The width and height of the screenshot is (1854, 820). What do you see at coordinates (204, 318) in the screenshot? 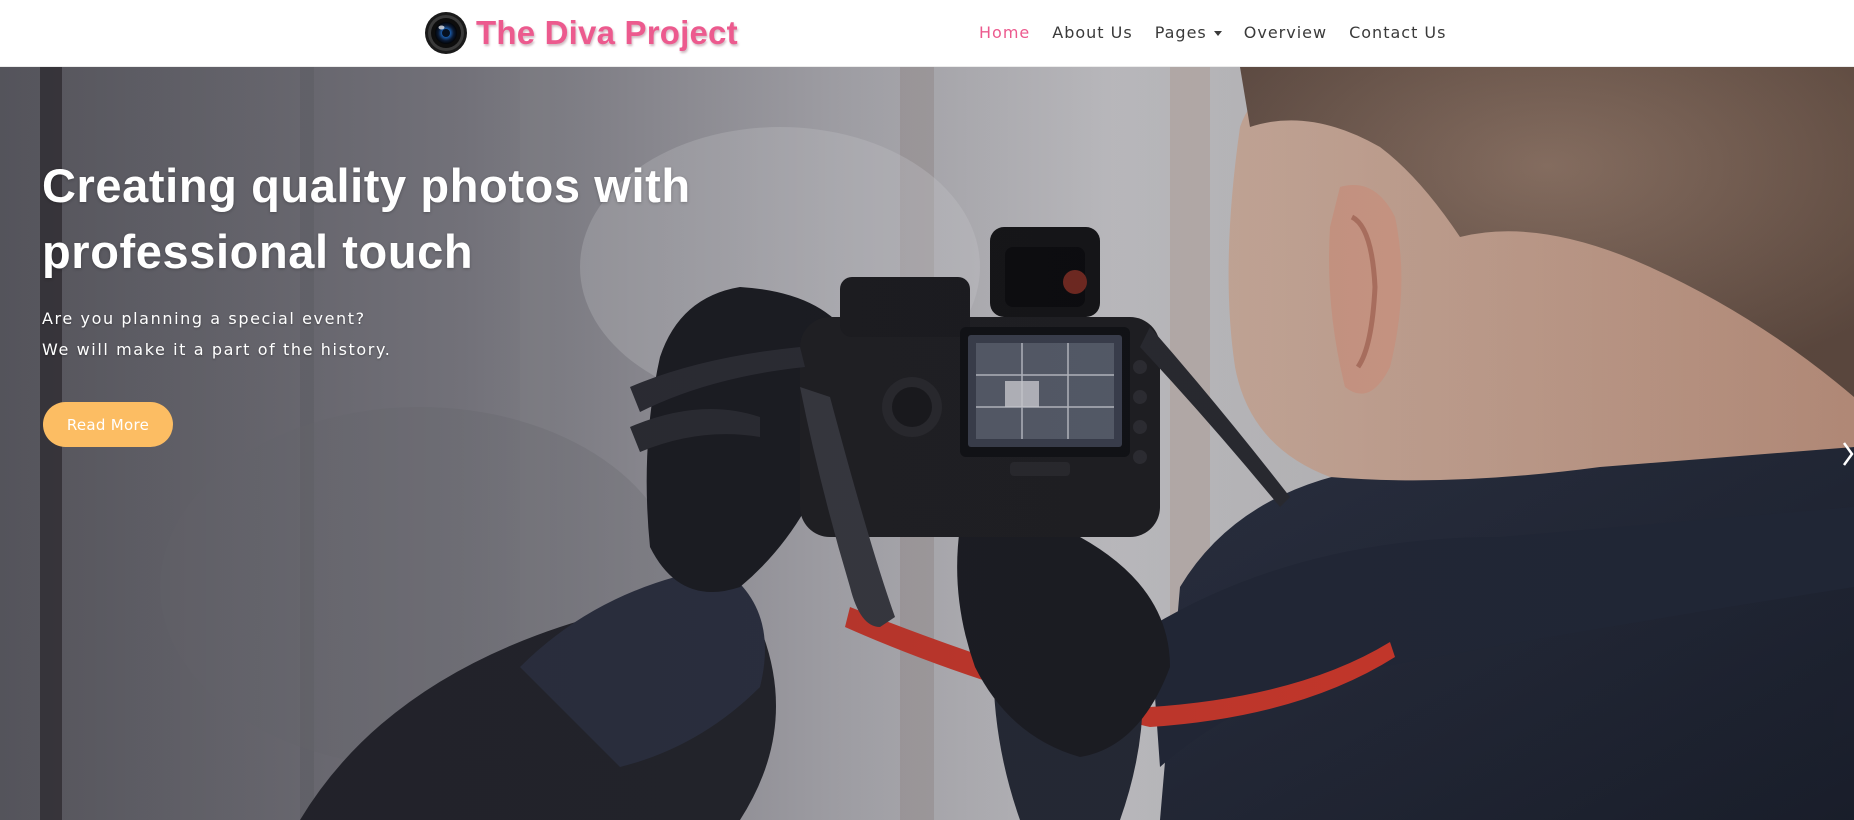
I see `hero-subtitle-line1: Are you planning a special event?` at bounding box center [204, 318].